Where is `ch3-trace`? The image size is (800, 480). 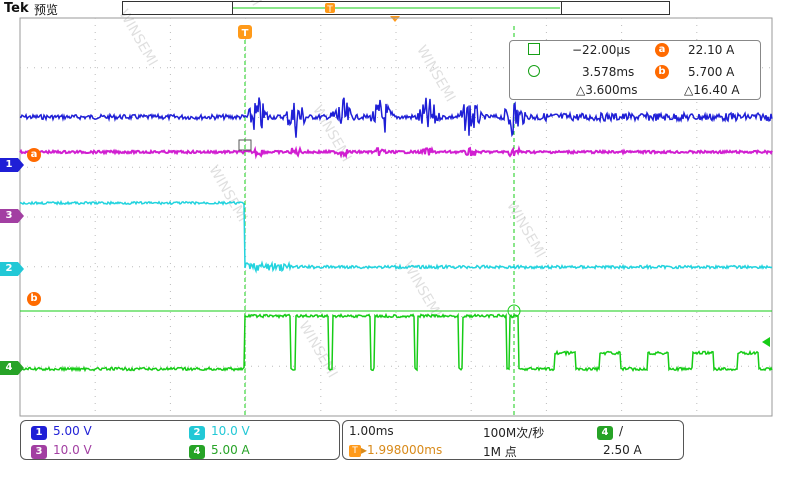
ch3-trace is located at coordinates (396, 152).